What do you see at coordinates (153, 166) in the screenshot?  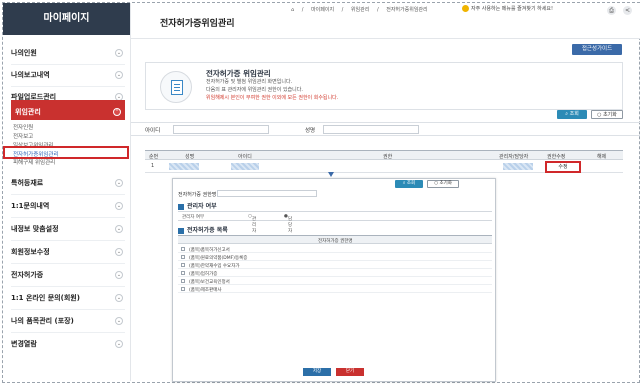 I see `row-number: 1` at bounding box center [153, 166].